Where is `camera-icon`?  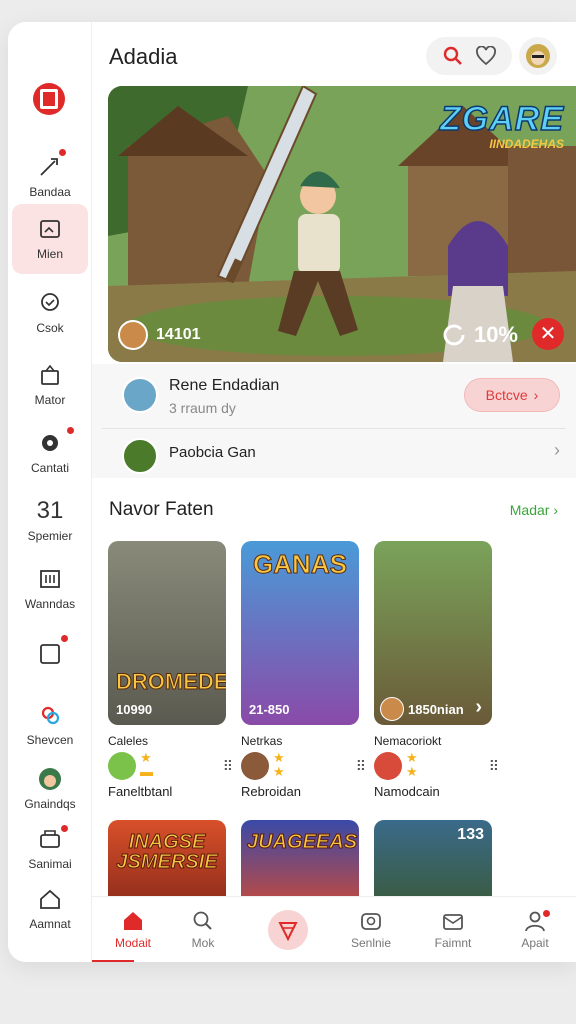 camera-icon is located at coordinates (371, 921).